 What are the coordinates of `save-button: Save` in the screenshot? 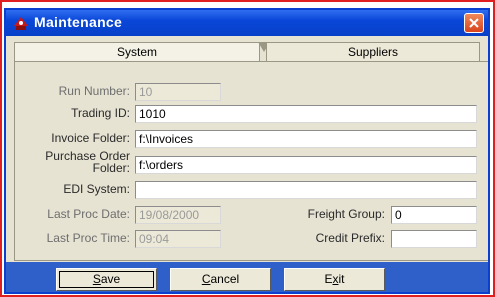 It's located at (106, 279).